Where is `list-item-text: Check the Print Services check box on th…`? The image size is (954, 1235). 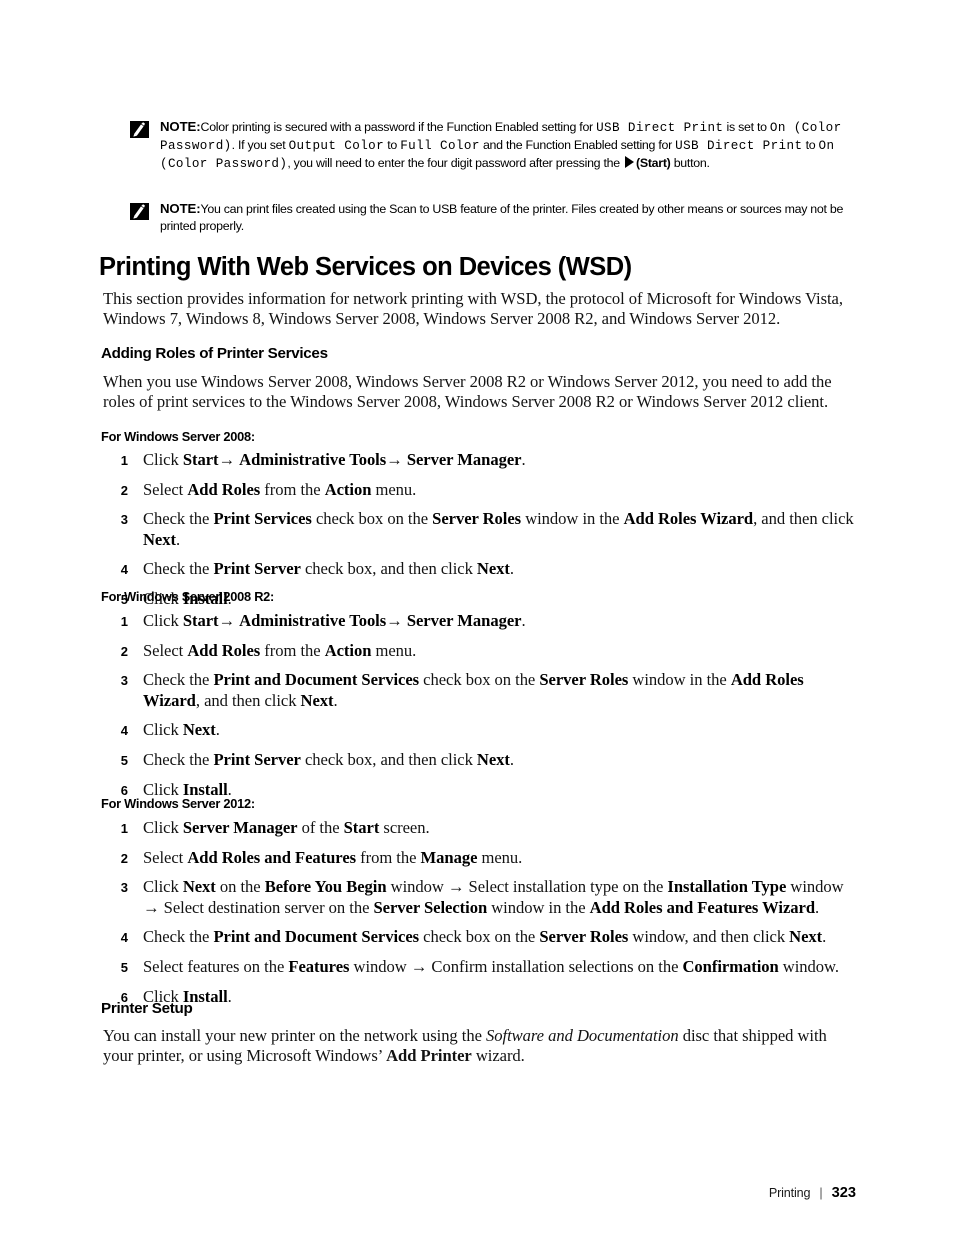 list-item-text: Check the Print Services check box on th… is located at coordinates (498, 529).